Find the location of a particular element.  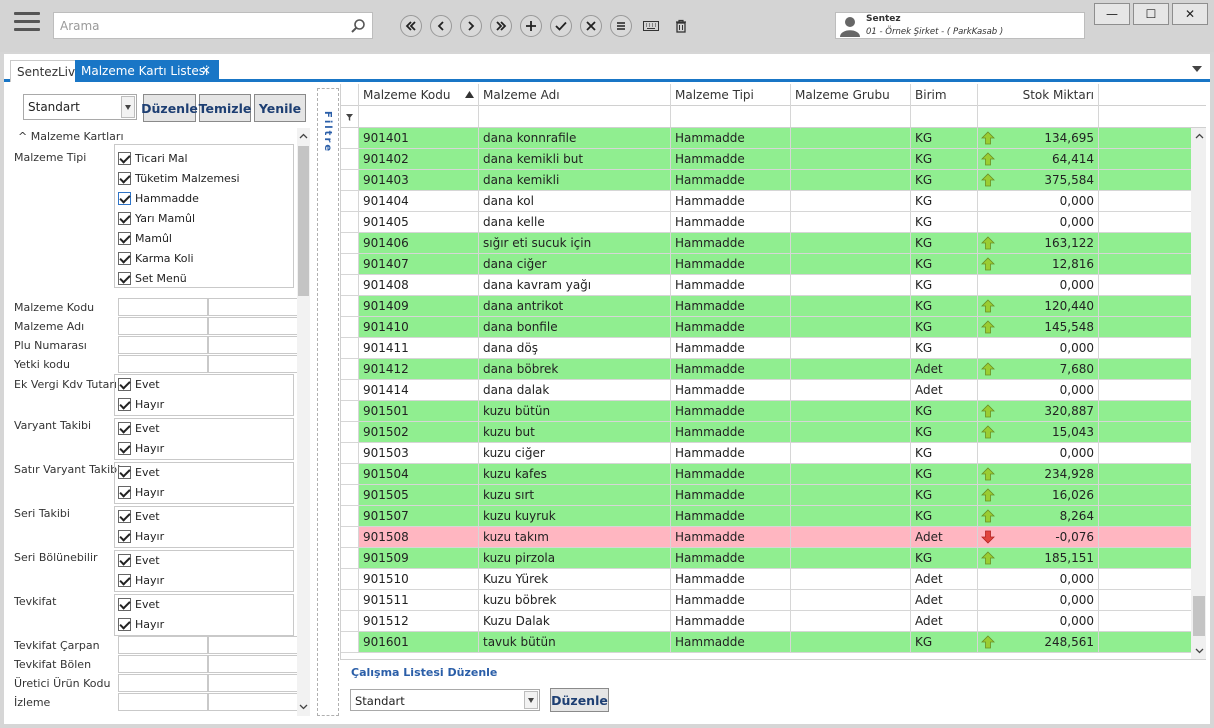

filter-scrollbar-thumb is located at coordinates (303, 221).